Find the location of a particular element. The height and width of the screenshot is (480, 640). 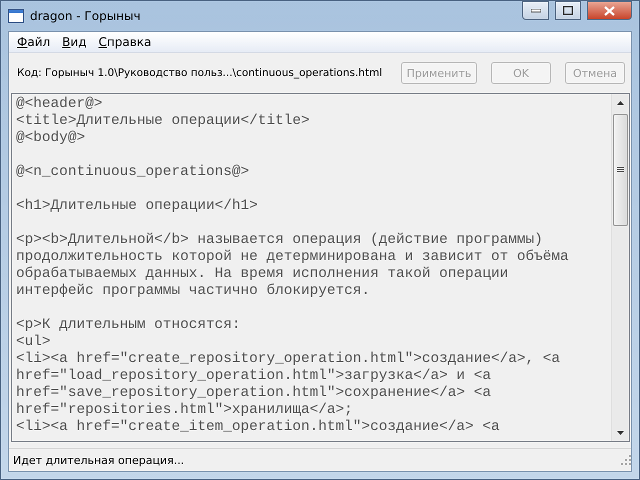

code-line: <li><a href="create_repository_operation.html">создание</a>, <a is located at coordinates (289, 359).